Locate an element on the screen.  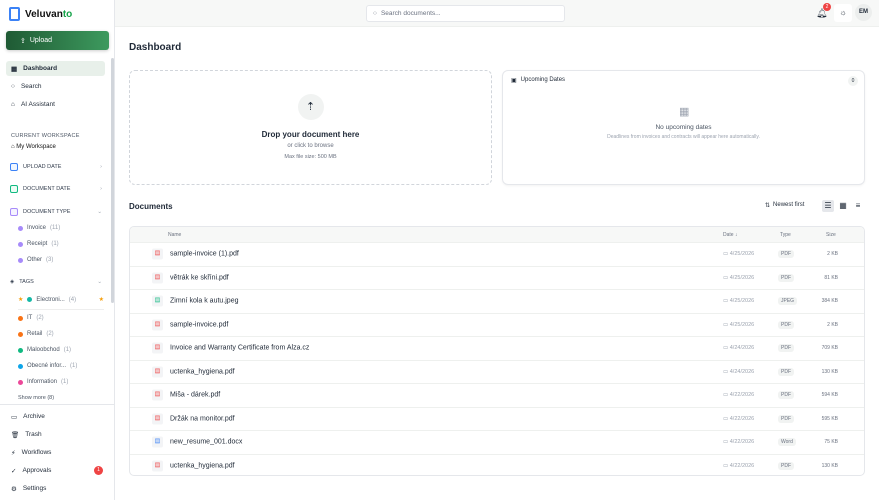
file-size: 595 KB is located at coordinates (829, 418).